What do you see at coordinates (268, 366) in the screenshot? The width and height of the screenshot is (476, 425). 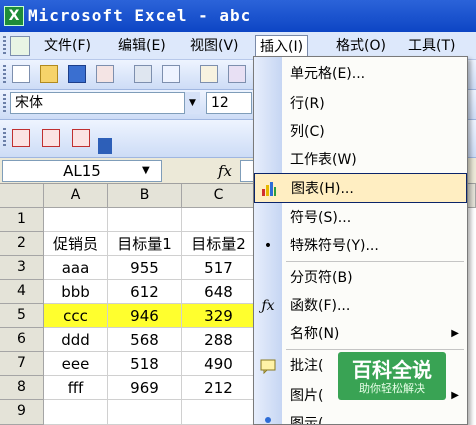 I see `comment-icon` at bounding box center [268, 366].